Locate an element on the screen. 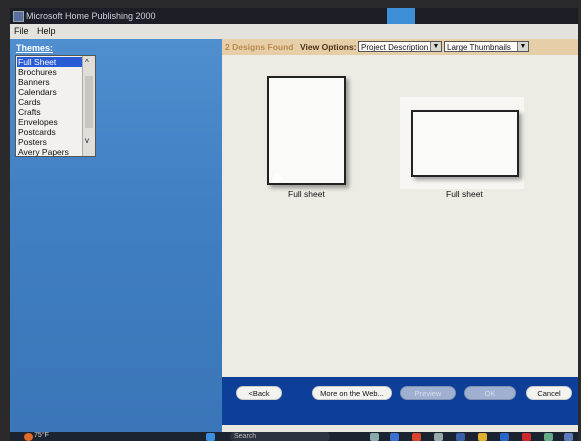 The height and width of the screenshot is (441, 581). title-accent-block is located at coordinates (401, 16).